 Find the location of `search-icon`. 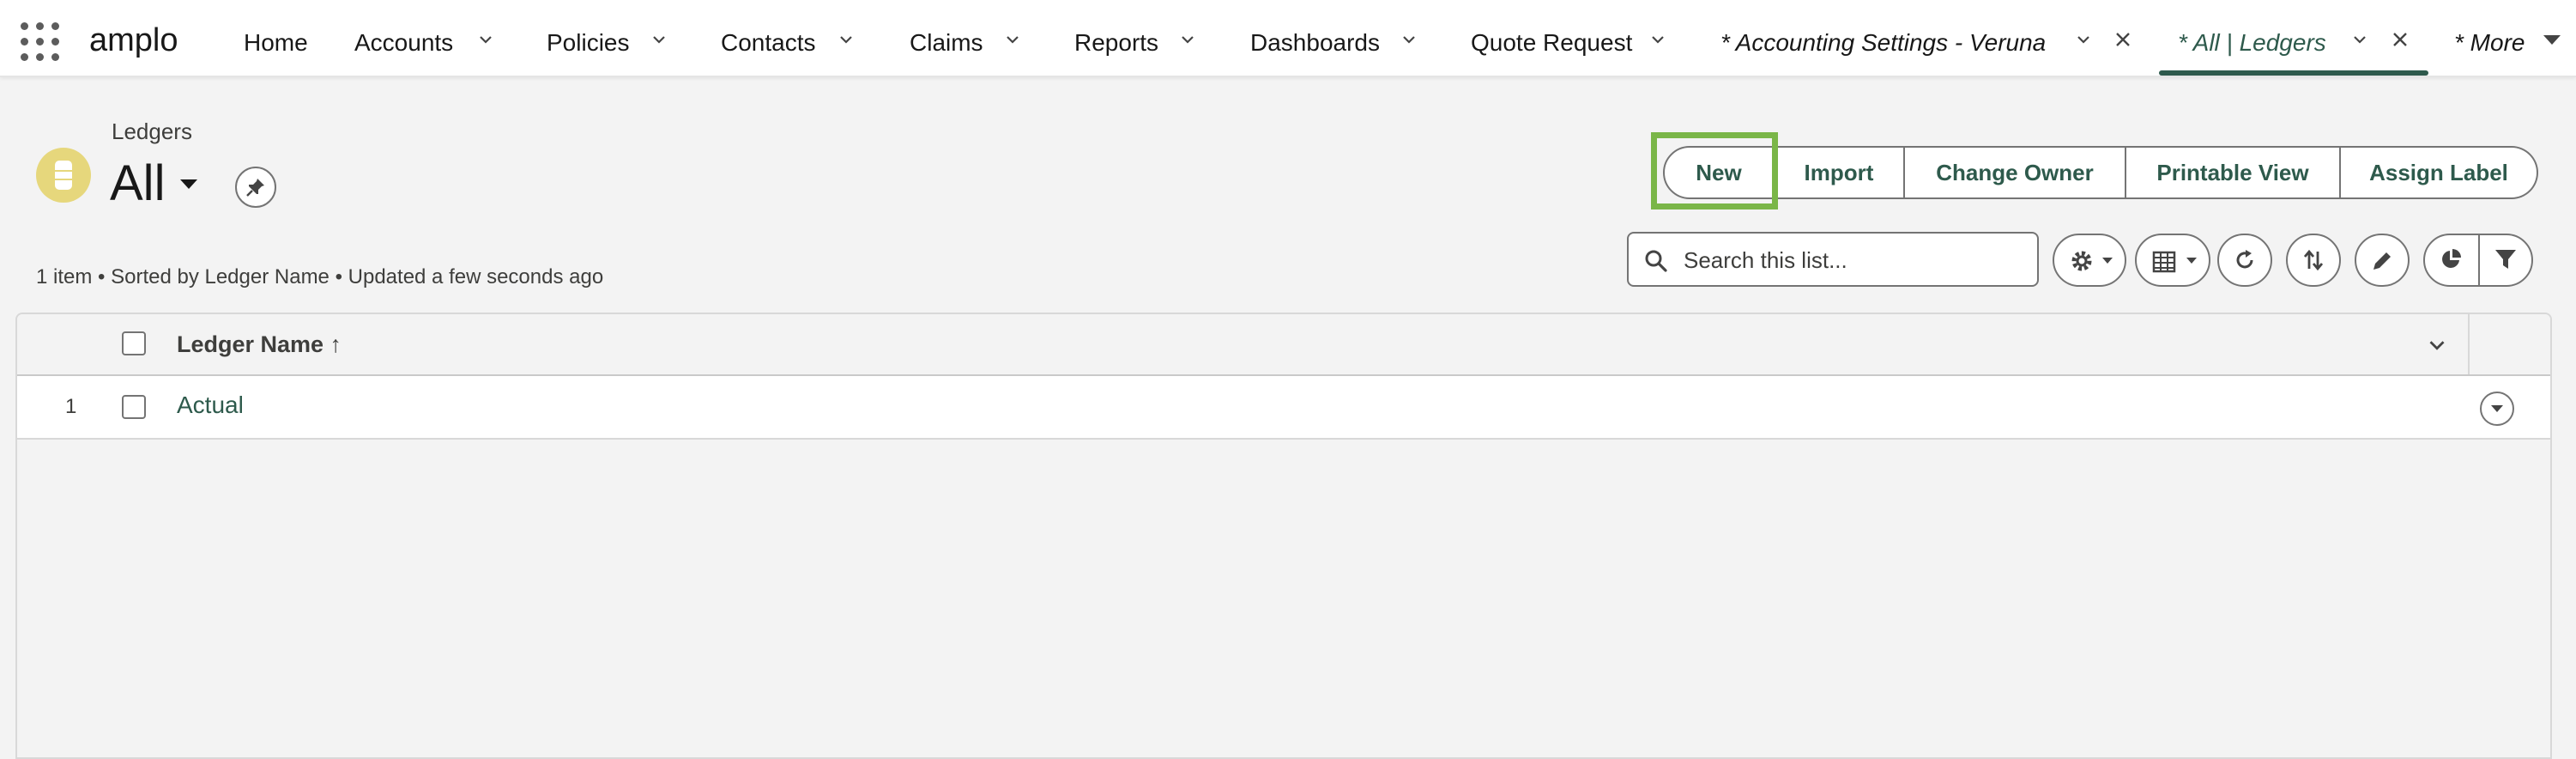

search-icon is located at coordinates (1656, 261).